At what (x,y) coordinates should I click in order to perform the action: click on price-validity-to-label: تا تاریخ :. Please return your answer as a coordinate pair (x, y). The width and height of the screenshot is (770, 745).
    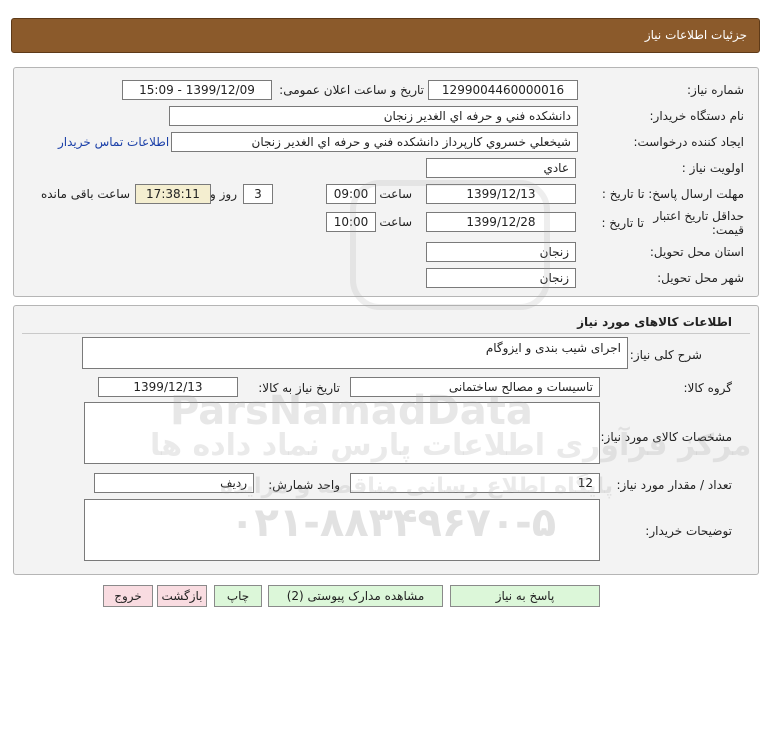
    Looking at the image, I should click on (622, 223).